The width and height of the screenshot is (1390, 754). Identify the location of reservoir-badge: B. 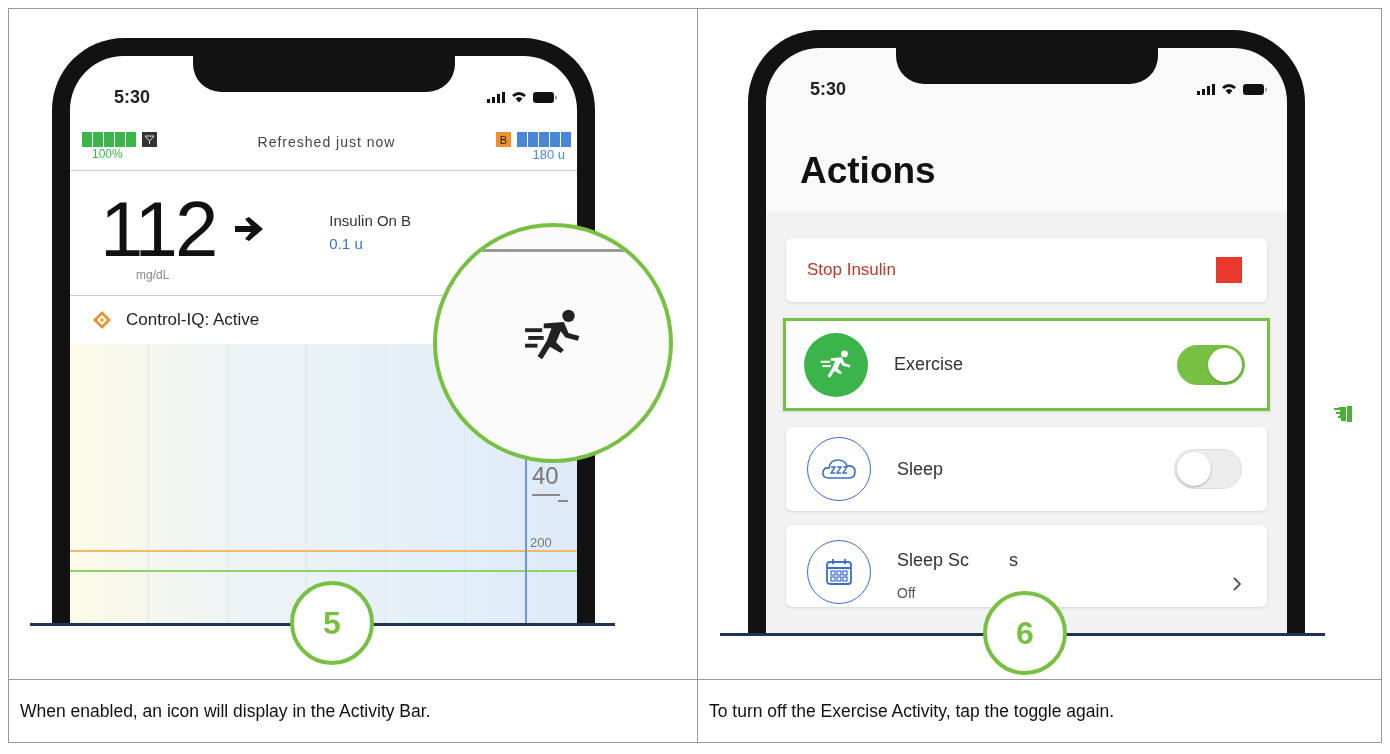
(503, 139).